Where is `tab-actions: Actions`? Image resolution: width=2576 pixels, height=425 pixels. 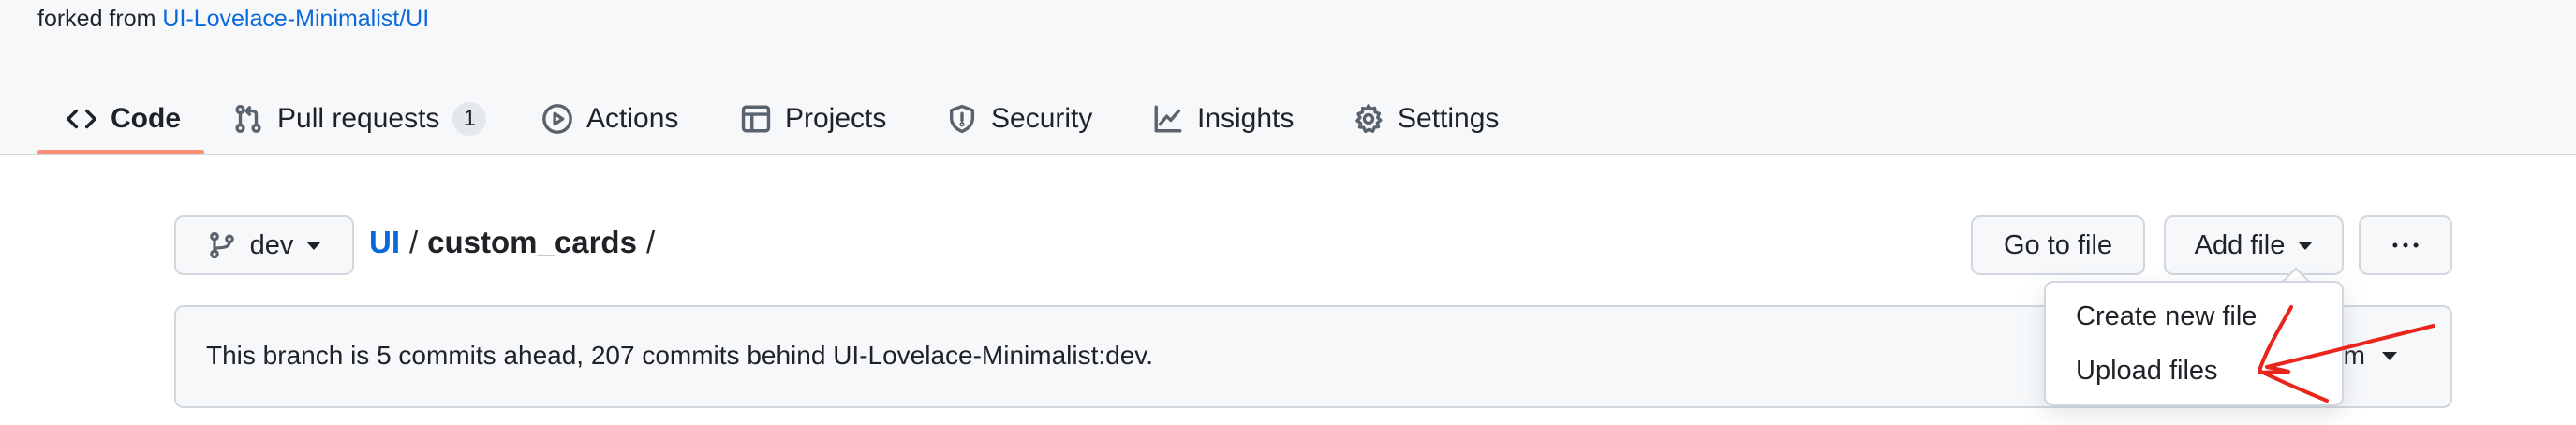 tab-actions: Actions is located at coordinates (609, 118).